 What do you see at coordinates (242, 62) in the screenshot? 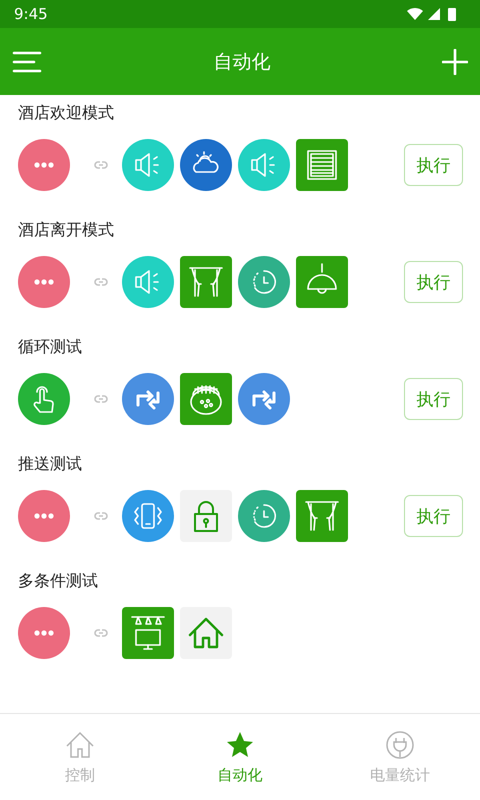
I see `page-title: 自动化` at bounding box center [242, 62].